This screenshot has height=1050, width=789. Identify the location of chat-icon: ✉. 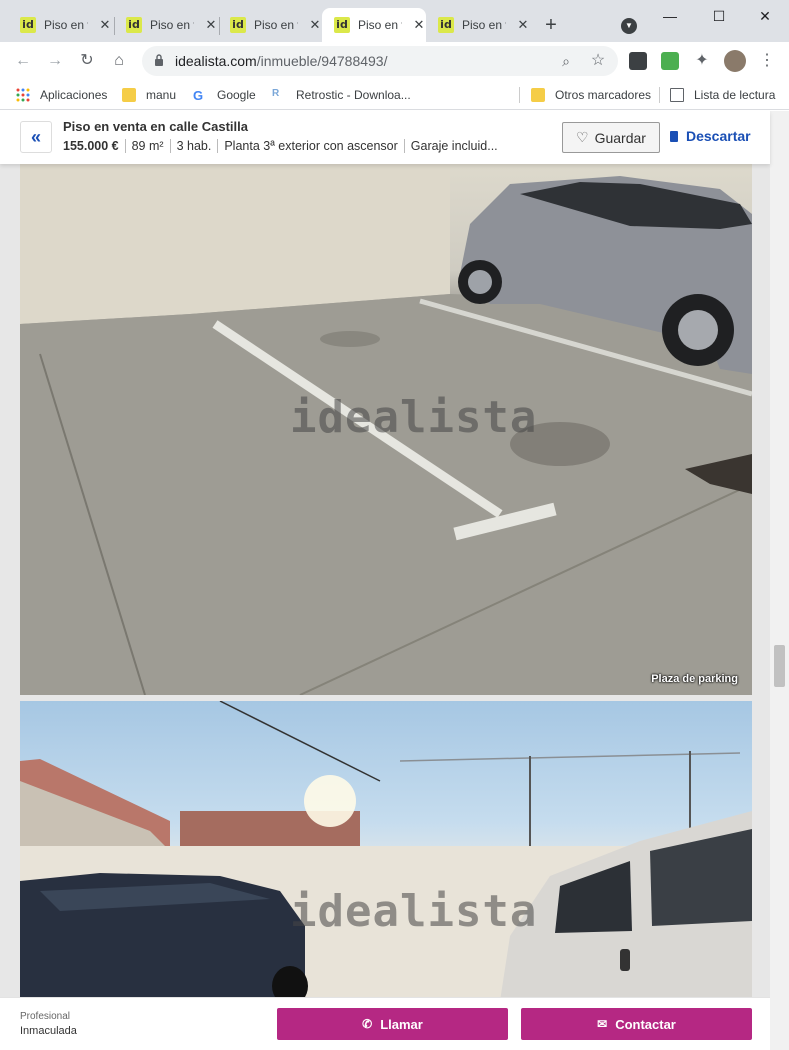
(602, 1024).